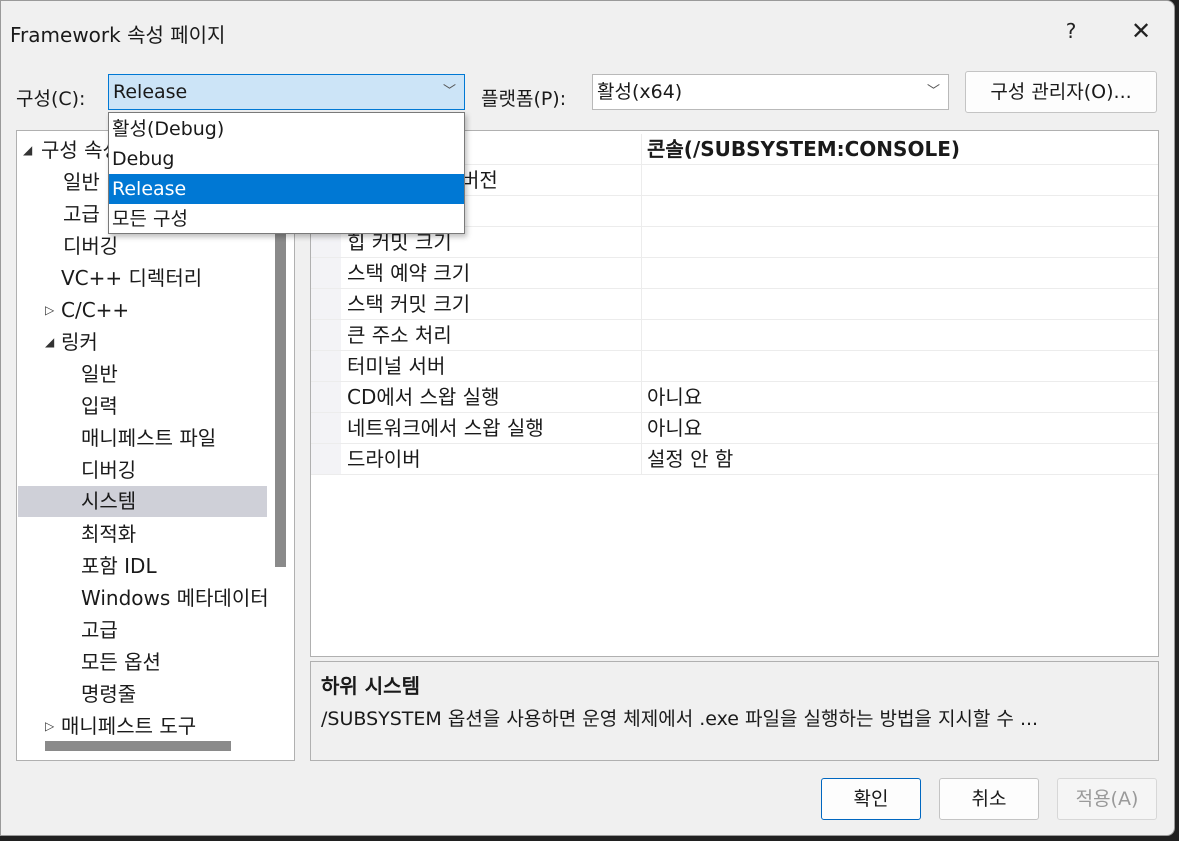 The width and height of the screenshot is (1179, 841). Describe the element at coordinates (81, 214) in the screenshot. I see `tree-item-advanced: 고급` at that location.